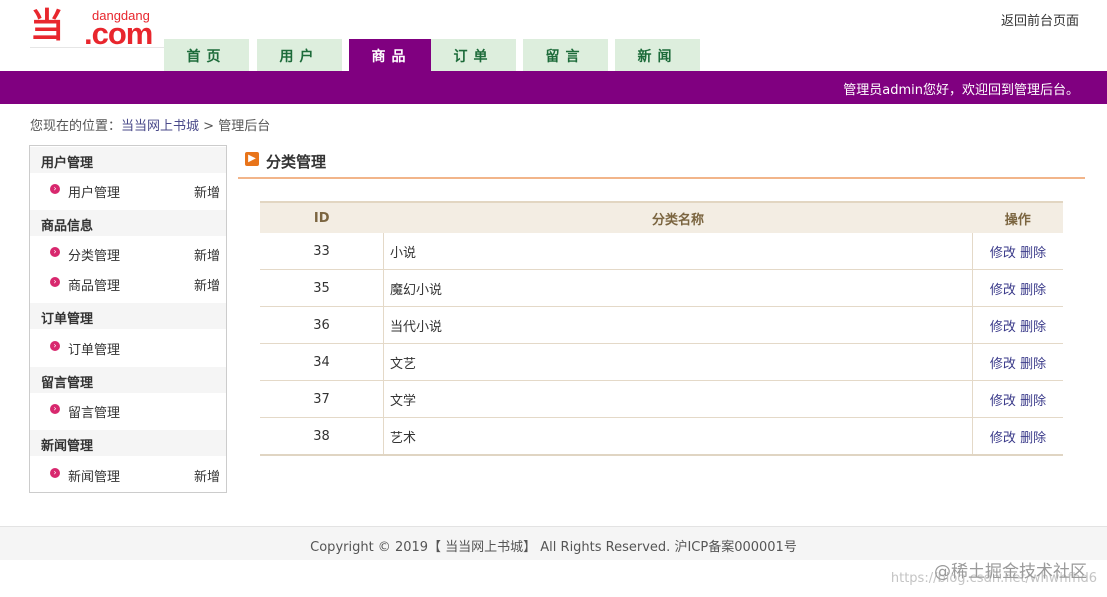  I want to click on table-row: 34 文艺 修改 删除, so click(661, 362).